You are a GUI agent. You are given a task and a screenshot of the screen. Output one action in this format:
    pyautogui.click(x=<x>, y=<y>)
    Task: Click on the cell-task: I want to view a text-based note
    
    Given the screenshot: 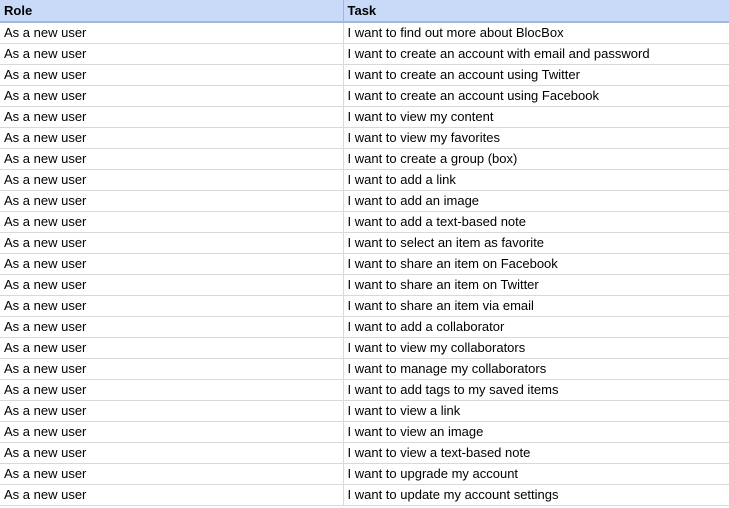 What is the action you would take?
    pyautogui.click(x=536, y=453)
    